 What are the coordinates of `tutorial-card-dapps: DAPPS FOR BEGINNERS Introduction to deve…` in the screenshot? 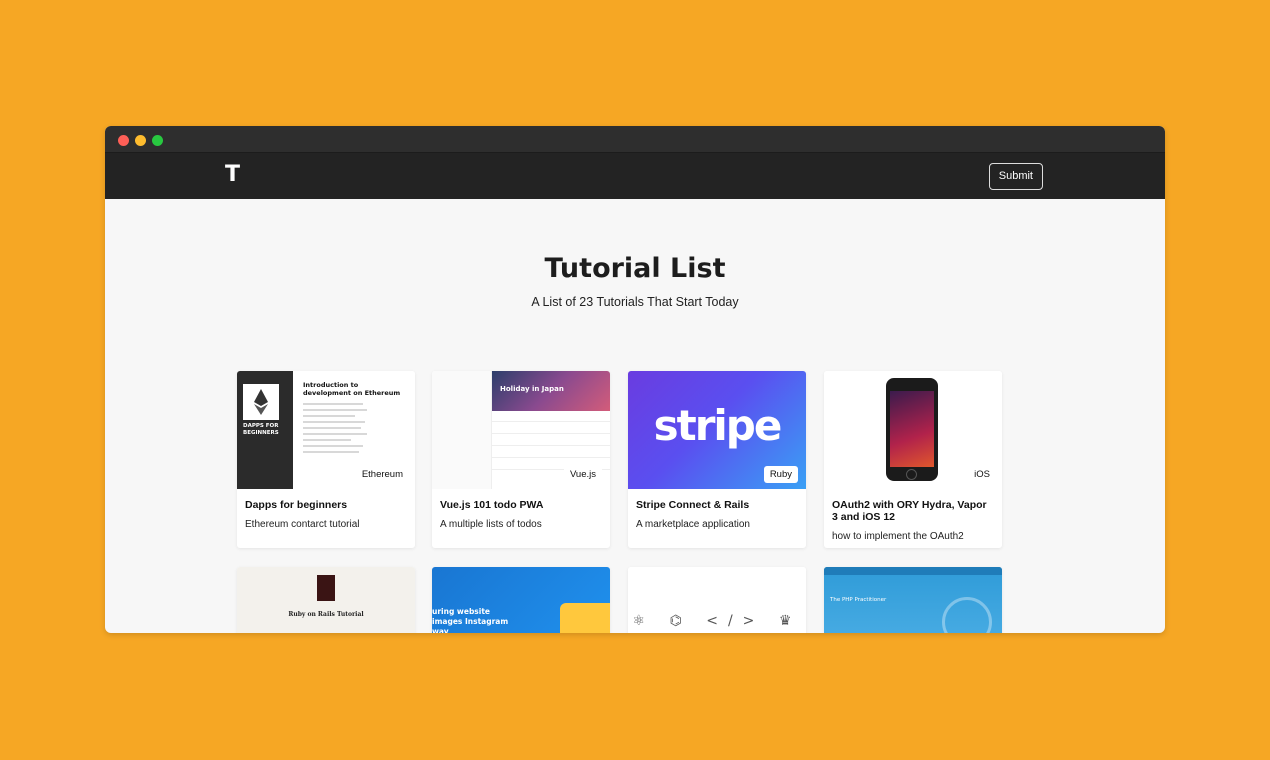 It's located at (326, 459).